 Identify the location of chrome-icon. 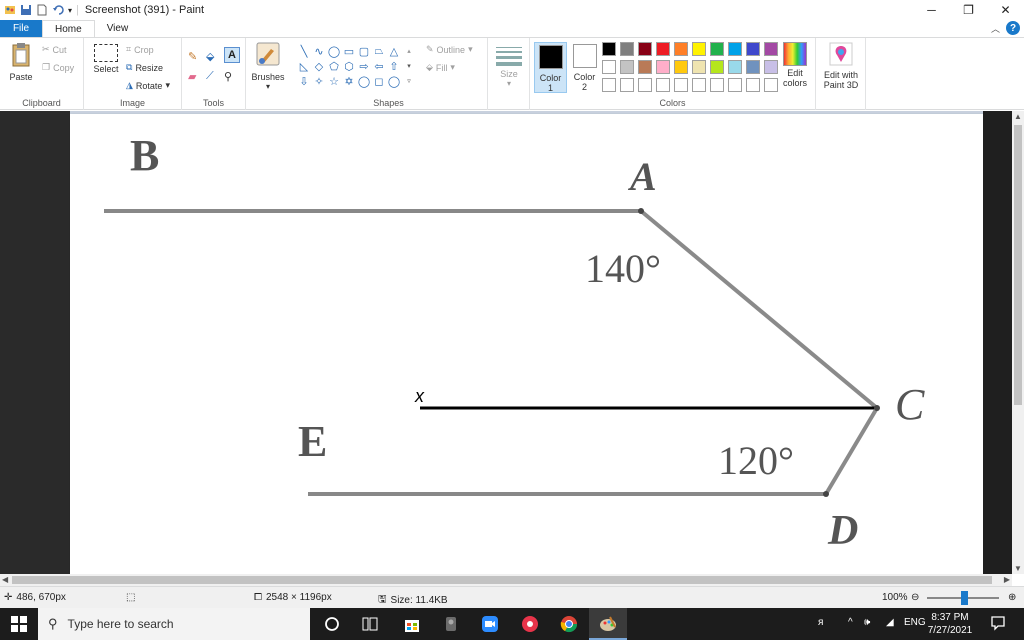
(569, 624).